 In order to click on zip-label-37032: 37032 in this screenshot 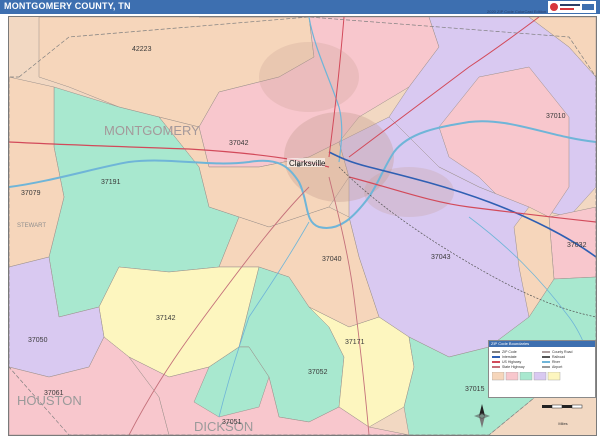, I will do `click(577, 245)`.